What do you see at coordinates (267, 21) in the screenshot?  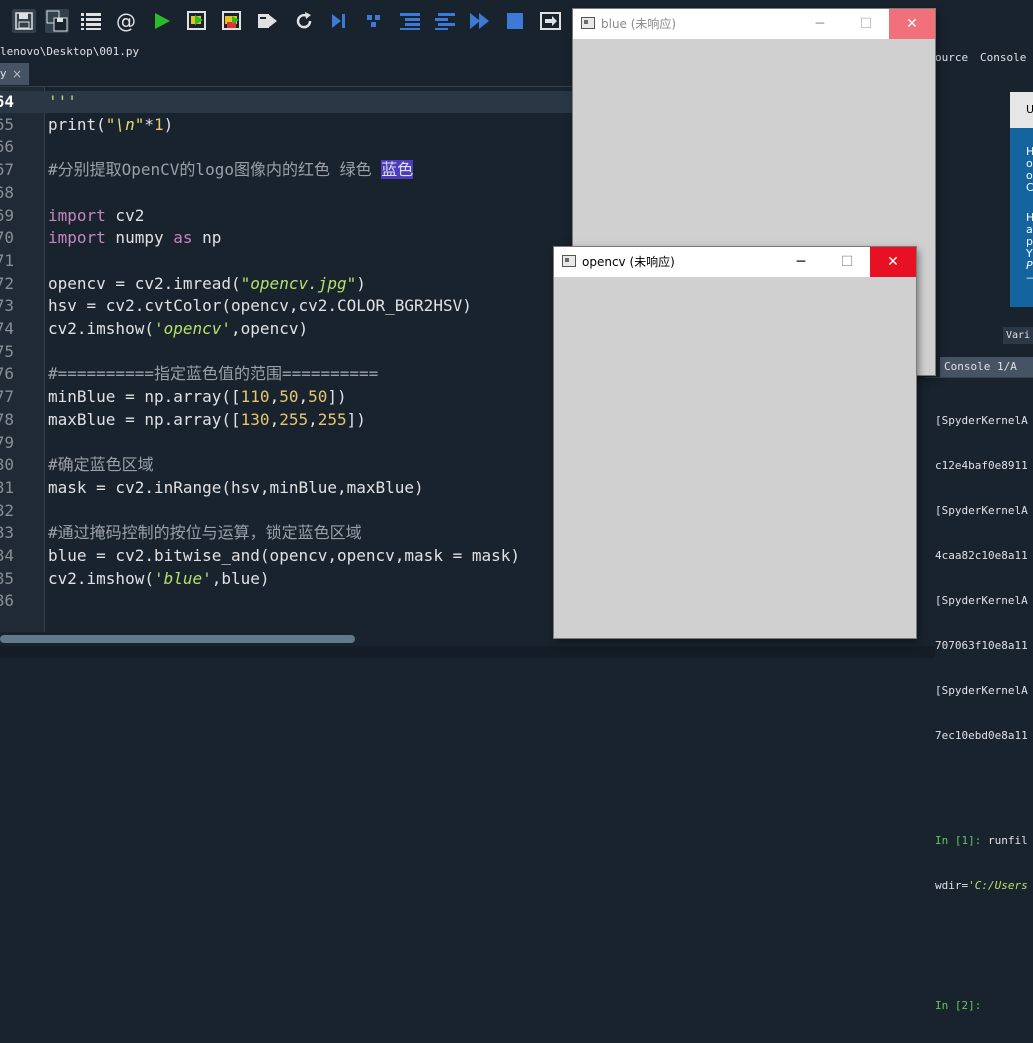 I see `run-selection-icon` at bounding box center [267, 21].